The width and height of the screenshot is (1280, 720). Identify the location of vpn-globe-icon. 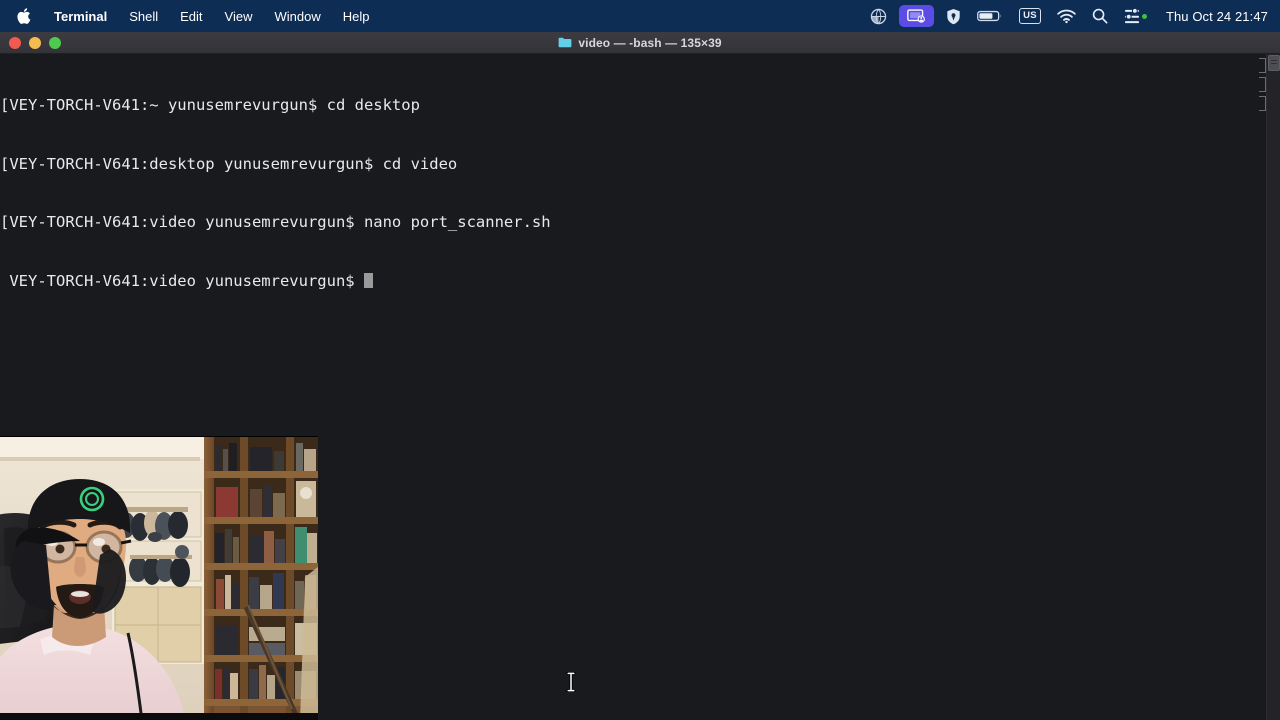
(878, 16).